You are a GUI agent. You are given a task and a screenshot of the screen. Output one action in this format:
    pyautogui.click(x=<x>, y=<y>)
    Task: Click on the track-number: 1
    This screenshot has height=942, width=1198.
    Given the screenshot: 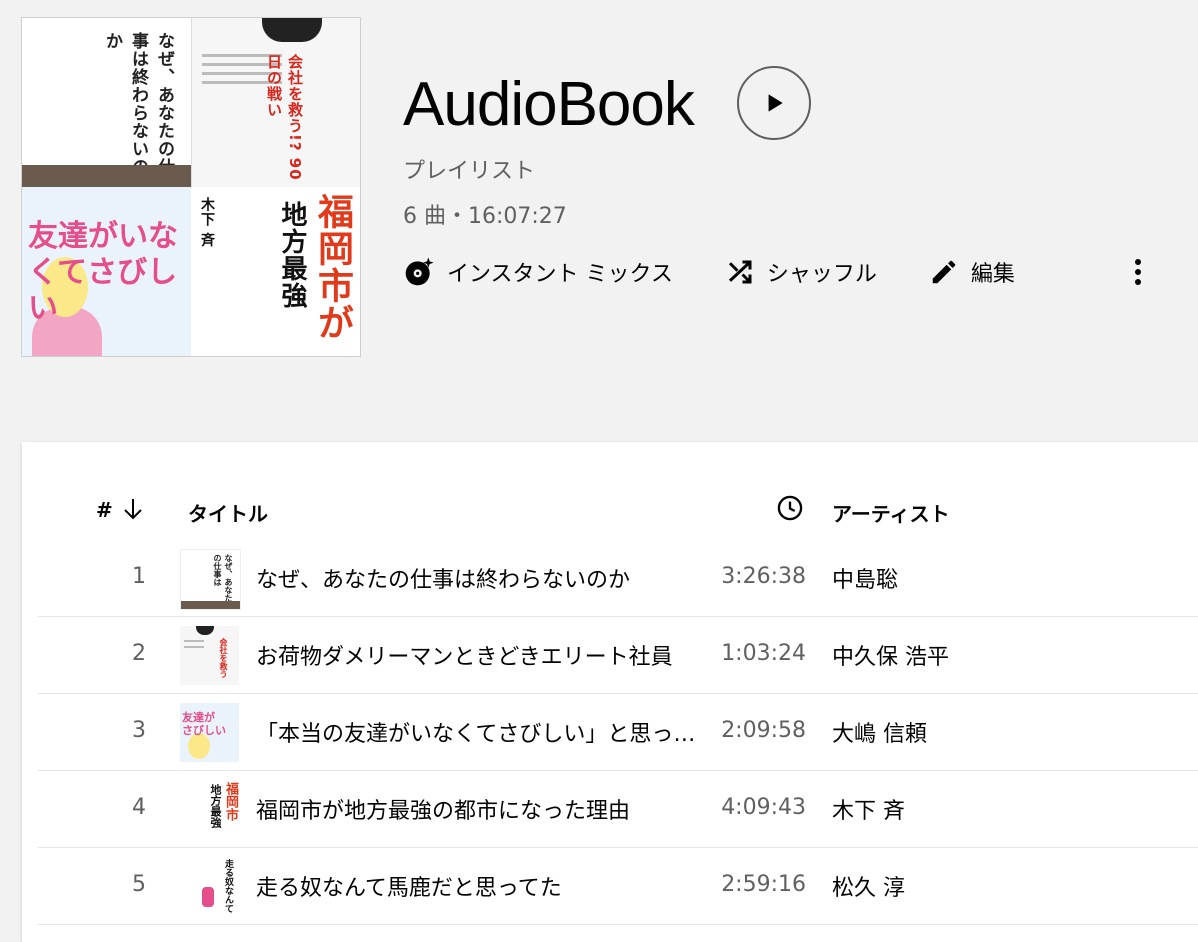 What is the action you would take?
    pyautogui.click(x=139, y=576)
    